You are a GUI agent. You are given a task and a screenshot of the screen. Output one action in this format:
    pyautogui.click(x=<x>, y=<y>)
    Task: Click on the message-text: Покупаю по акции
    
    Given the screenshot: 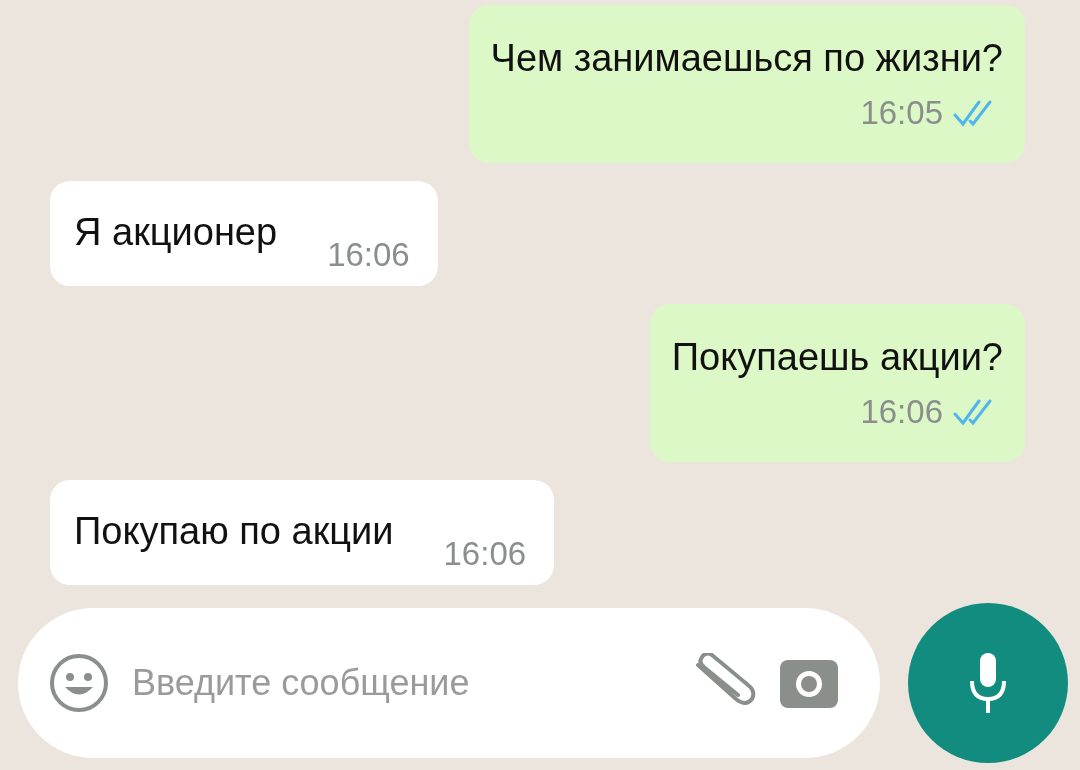 What is the action you would take?
    pyautogui.click(x=234, y=531)
    